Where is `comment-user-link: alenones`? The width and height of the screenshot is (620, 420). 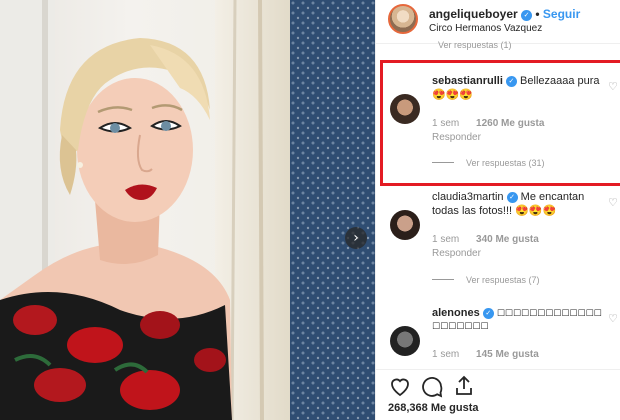
comment-user-link: alenones is located at coordinates (456, 313).